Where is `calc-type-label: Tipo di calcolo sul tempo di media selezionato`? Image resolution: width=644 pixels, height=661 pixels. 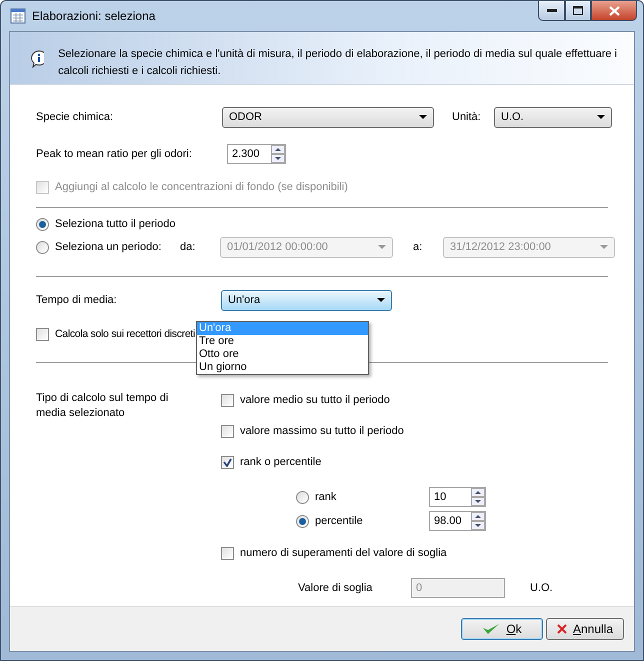 calc-type-label: Tipo di calcolo sul tempo di media selezionato is located at coordinates (103, 406).